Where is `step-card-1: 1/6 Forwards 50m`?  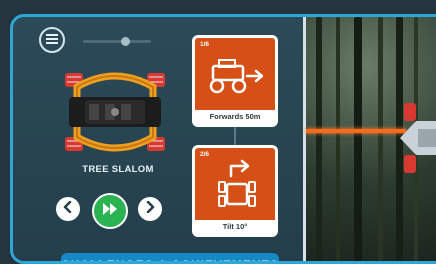
step-card-1: 1/6 Forwards 50m is located at coordinates (235, 81).